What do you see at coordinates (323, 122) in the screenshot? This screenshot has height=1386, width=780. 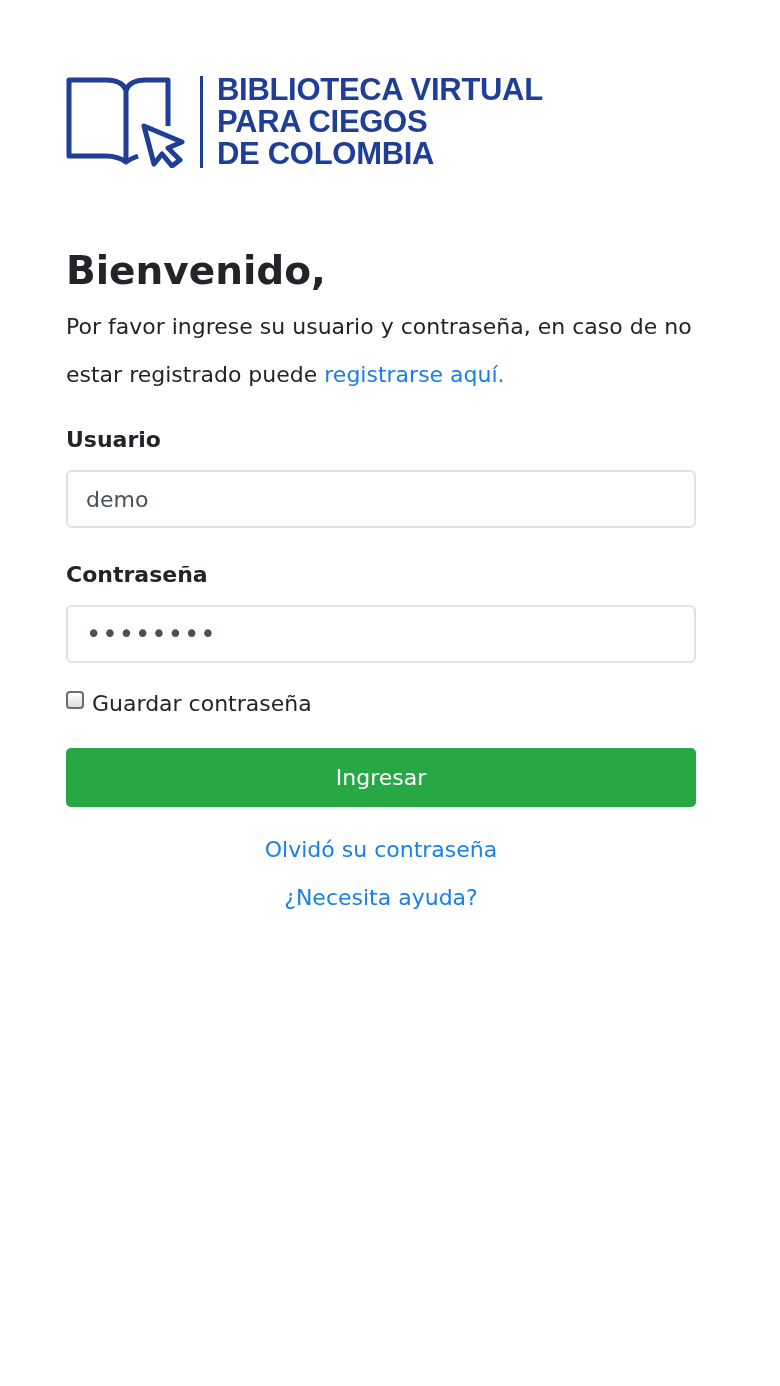 I see `logo-text: PARA CIEGOS` at bounding box center [323, 122].